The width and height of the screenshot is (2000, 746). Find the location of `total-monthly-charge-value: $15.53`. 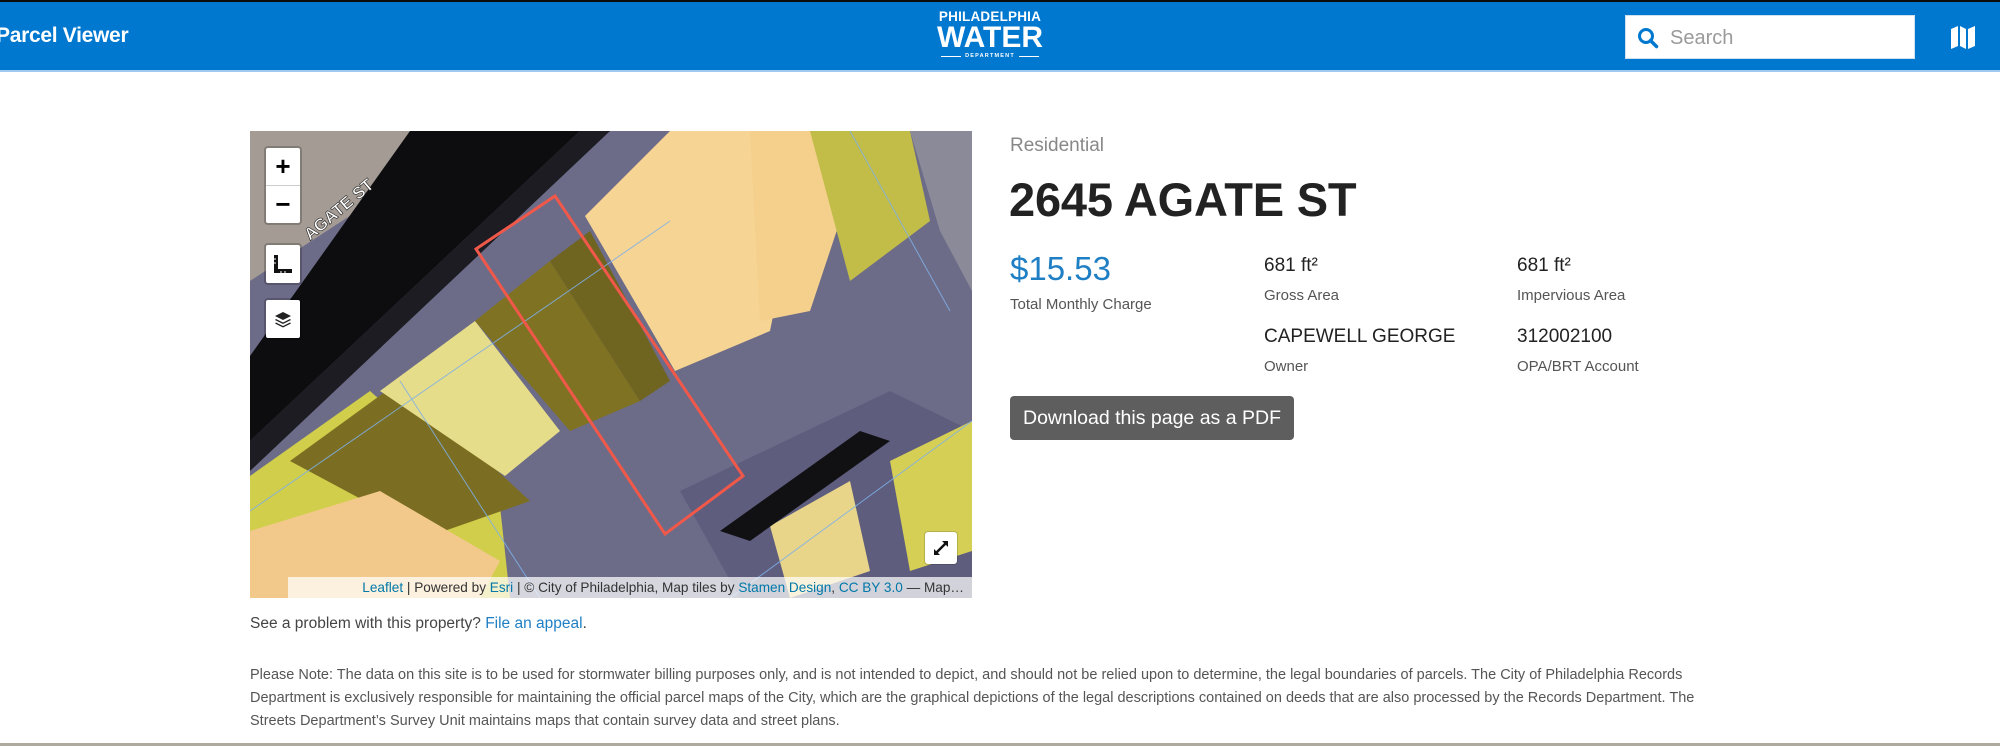

total-monthly-charge-value: $15.53 is located at coordinates (1060, 268).